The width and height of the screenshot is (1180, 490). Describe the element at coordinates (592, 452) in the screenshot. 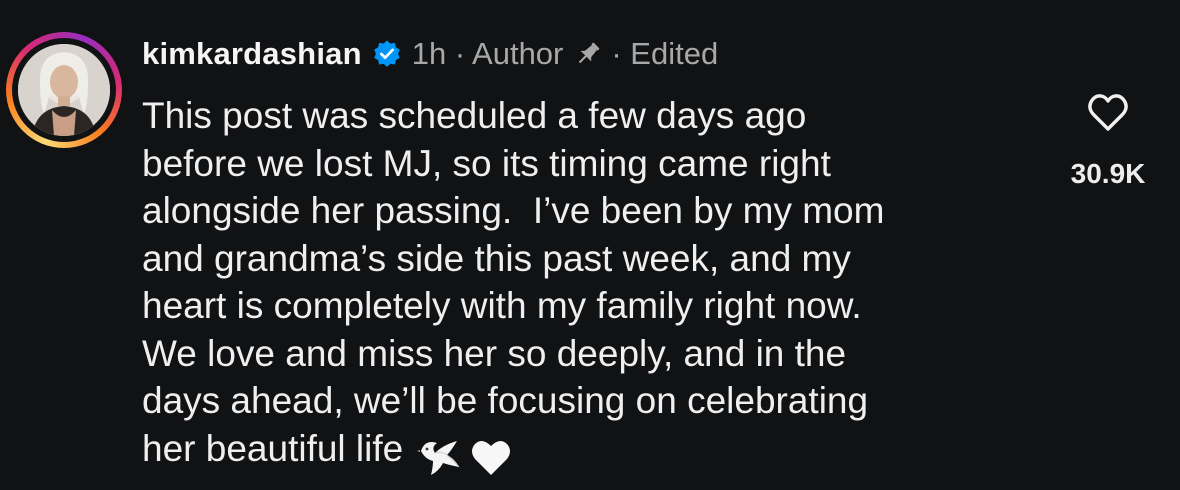

I see `comment-text-line-last: her beautiful life` at that location.